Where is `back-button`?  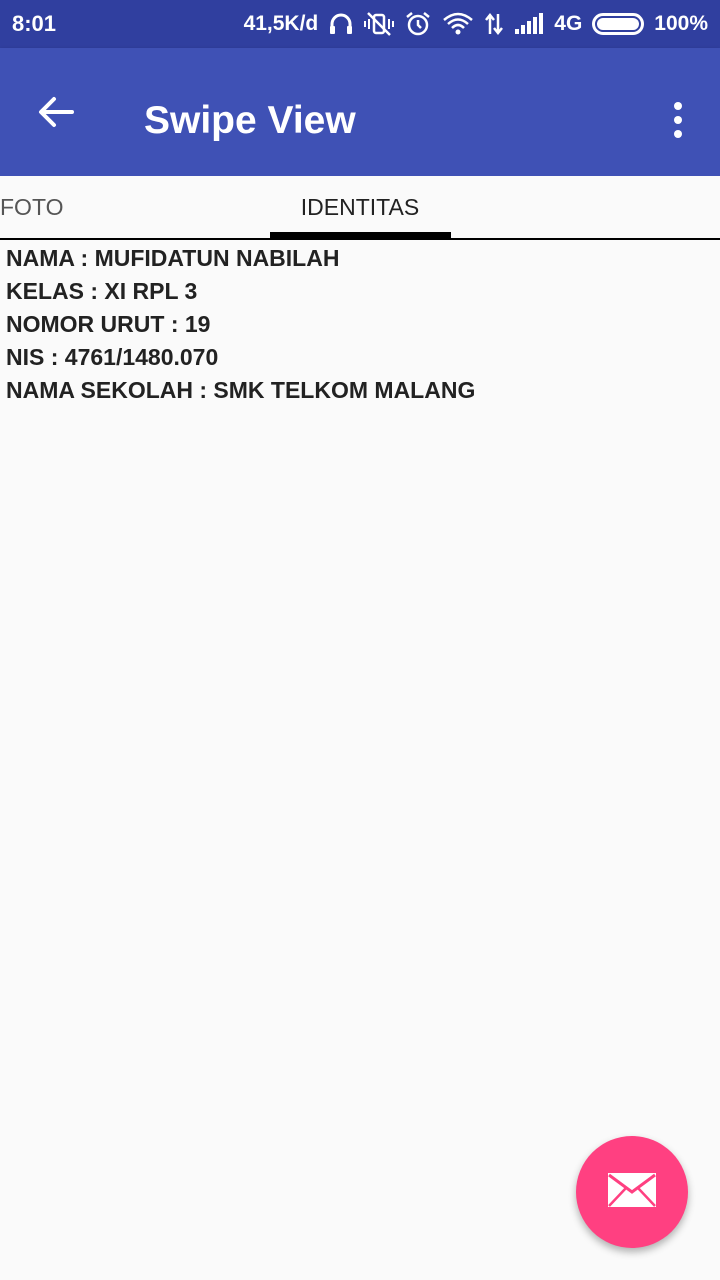 back-button is located at coordinates (56, 114).